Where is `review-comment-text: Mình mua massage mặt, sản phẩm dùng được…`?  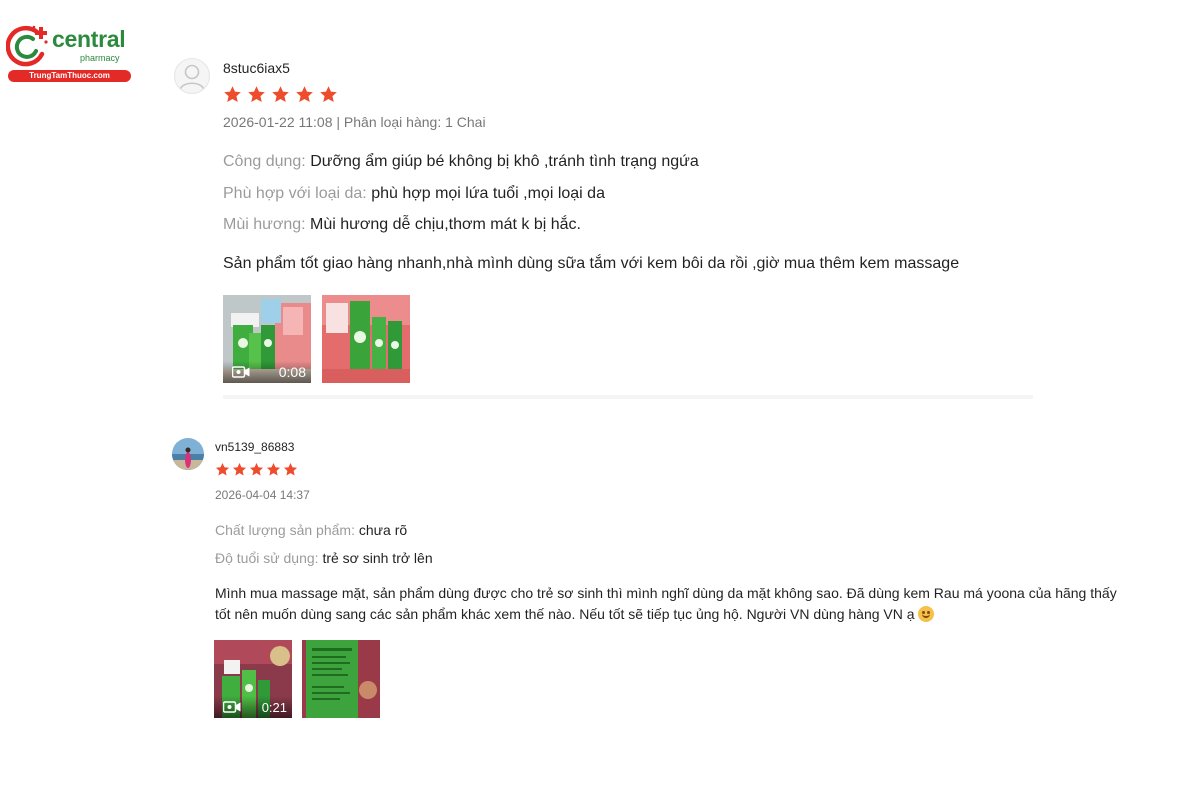 review-comment-text: Mình mua massage mặt, sản phẩm dùng được… is located at coordinates (666, 603).